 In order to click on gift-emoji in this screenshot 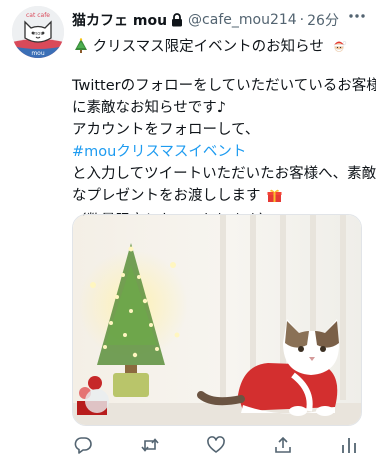, I will do `click(274, 199)`.